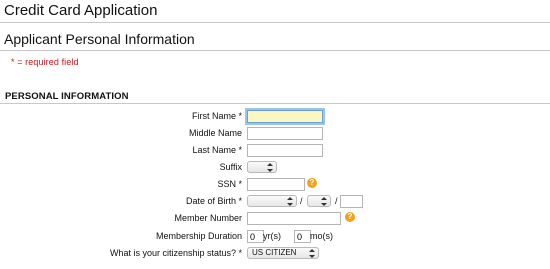 The width and height of the screenshot is (550, 269). What do you see at coordinates (272, 236) in the screenshot?
I see `years-unit-label: yr(s)` at bounding box center [272, 236].